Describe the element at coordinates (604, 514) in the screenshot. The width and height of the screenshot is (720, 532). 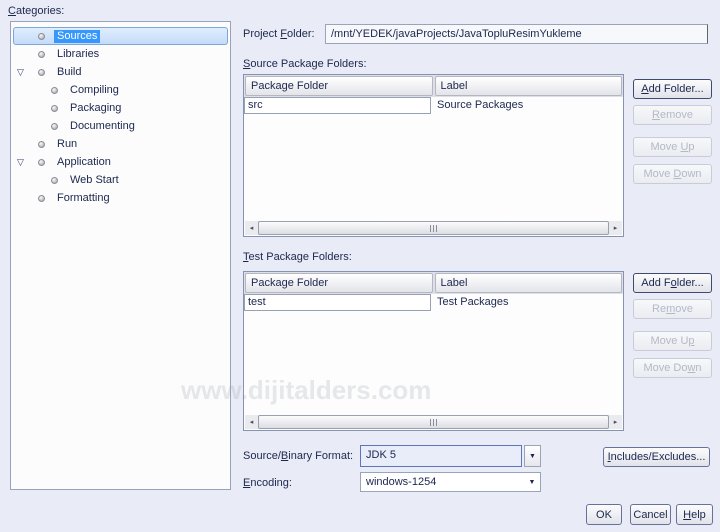
I see `ok-button: OK` at that location.